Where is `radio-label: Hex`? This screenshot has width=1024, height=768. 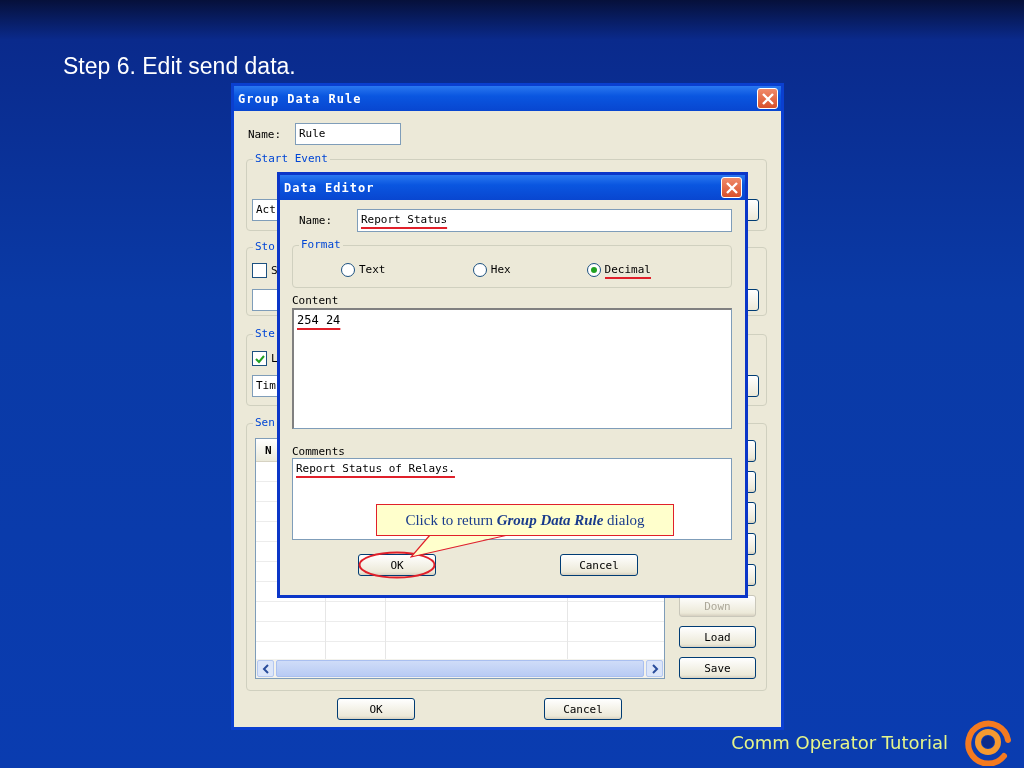 radio-label: Hex is located at coordinates (500, 270).